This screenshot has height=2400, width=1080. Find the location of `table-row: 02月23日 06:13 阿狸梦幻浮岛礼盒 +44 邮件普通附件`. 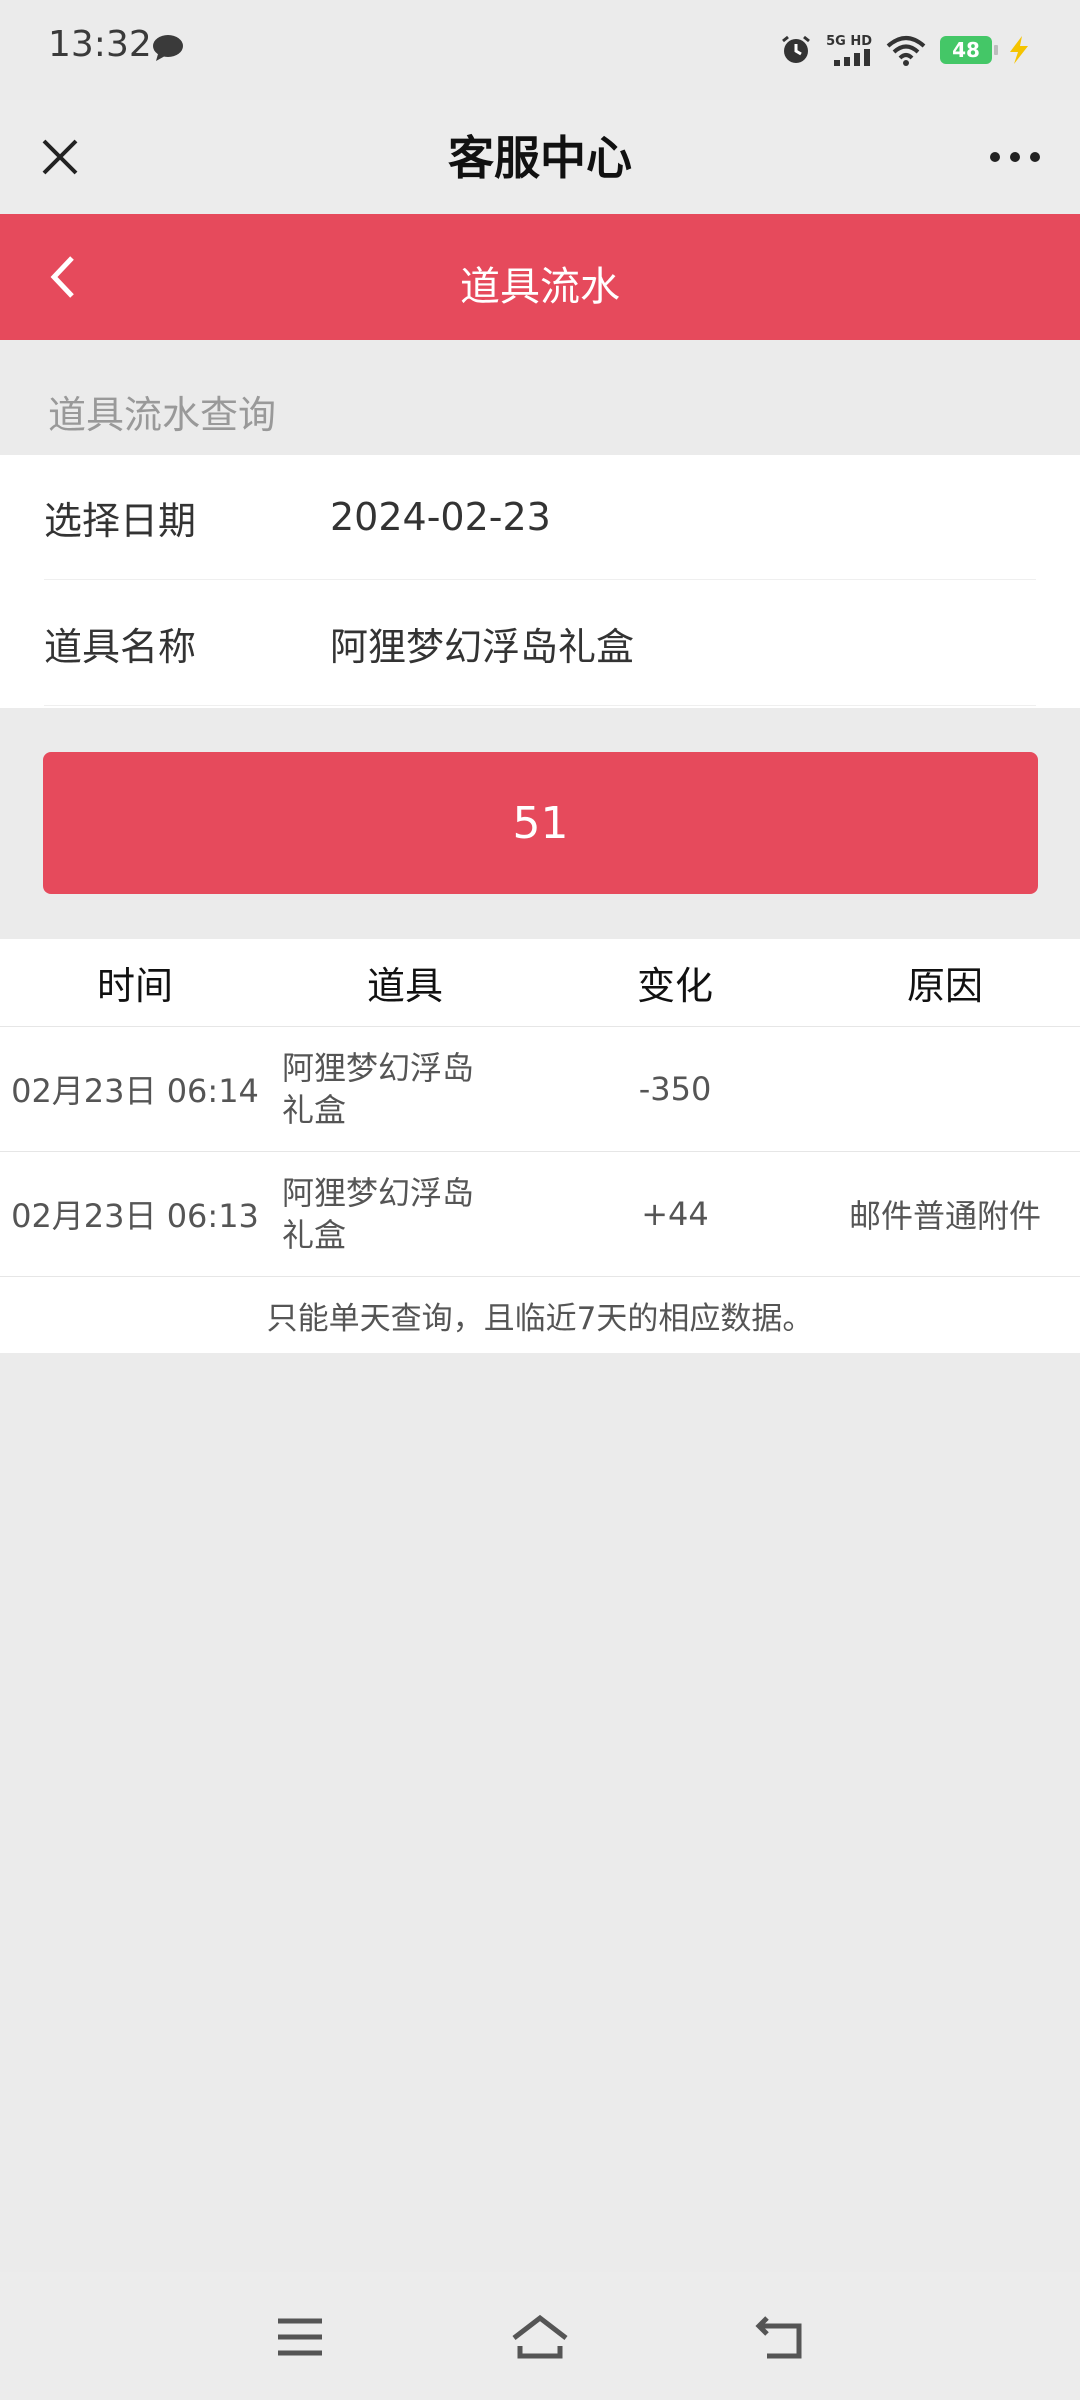

table-row: 02月23日 06:13 阿狸梦幻浮岛礼盒 +44 邮件普通附件 is located at coordinates (540, 1214).